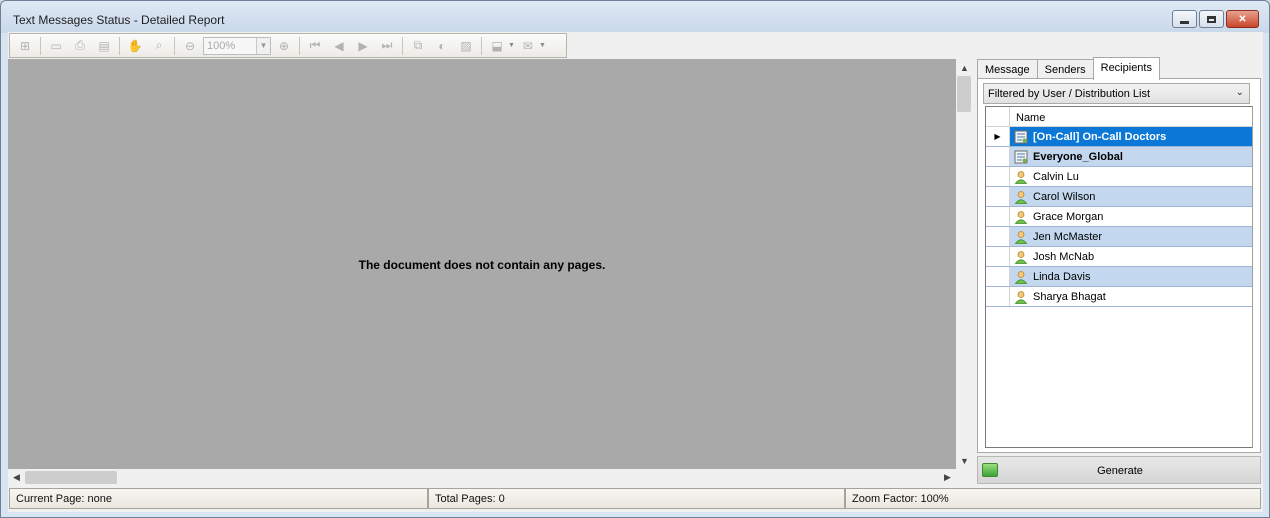 The image size is (1270, 518). Describe the element at coordinates (159, 46) in the screenshot. I see `magnifier-icon: ⌕` at that location.